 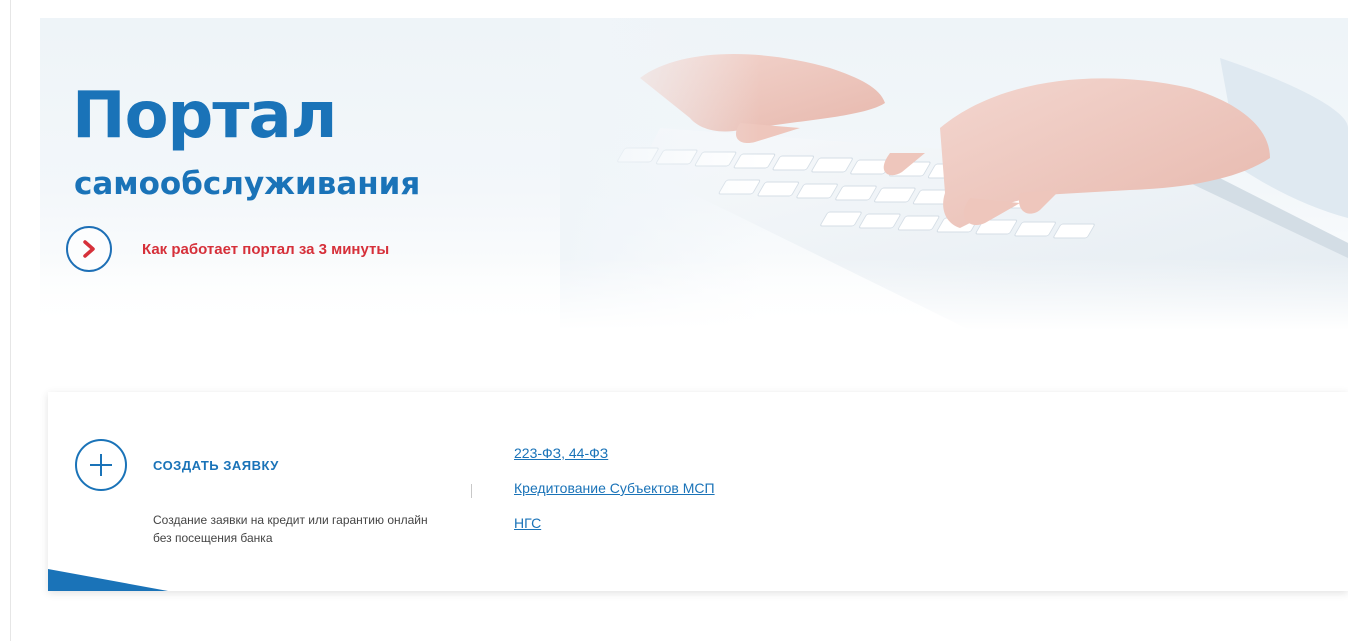 I want to click on page-subtitle: самообслуживания, so click(x=247, y=184).